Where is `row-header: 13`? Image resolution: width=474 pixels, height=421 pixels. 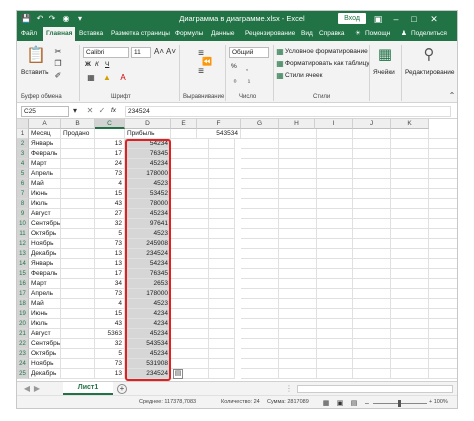
row-header: 13 is located at coordinates (23, 254).